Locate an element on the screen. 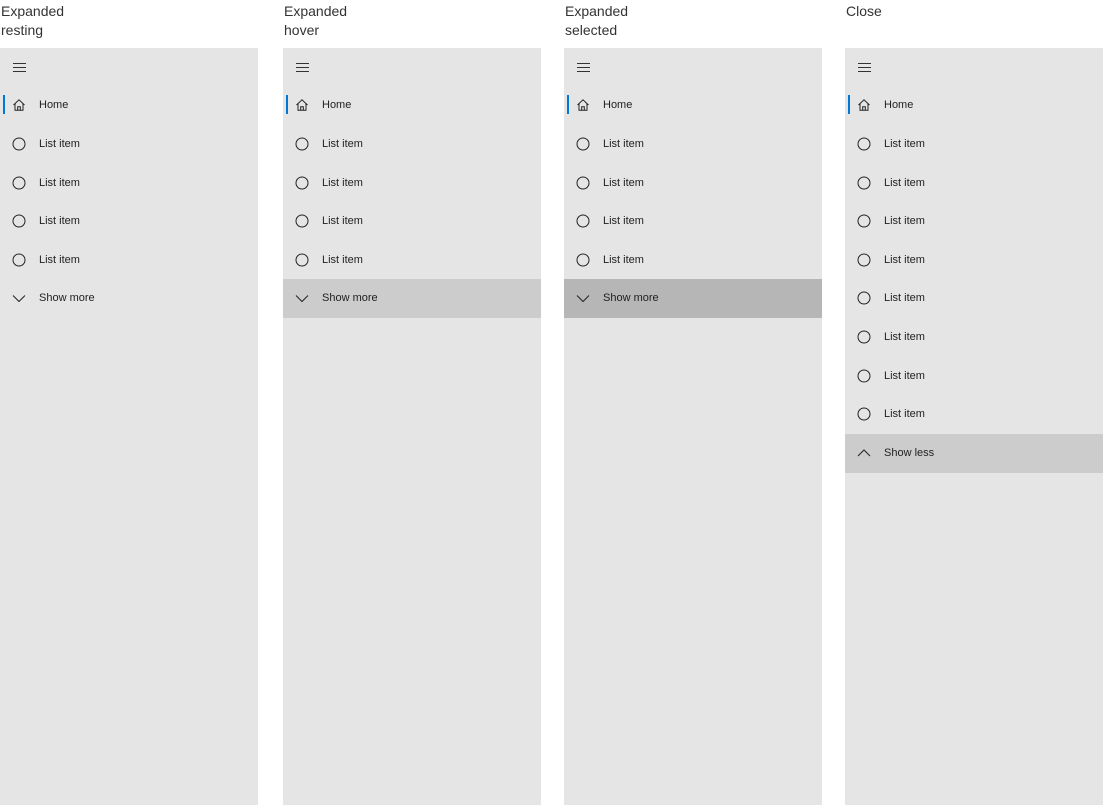  chevron-up-icon is located at coordinates (864, 453).